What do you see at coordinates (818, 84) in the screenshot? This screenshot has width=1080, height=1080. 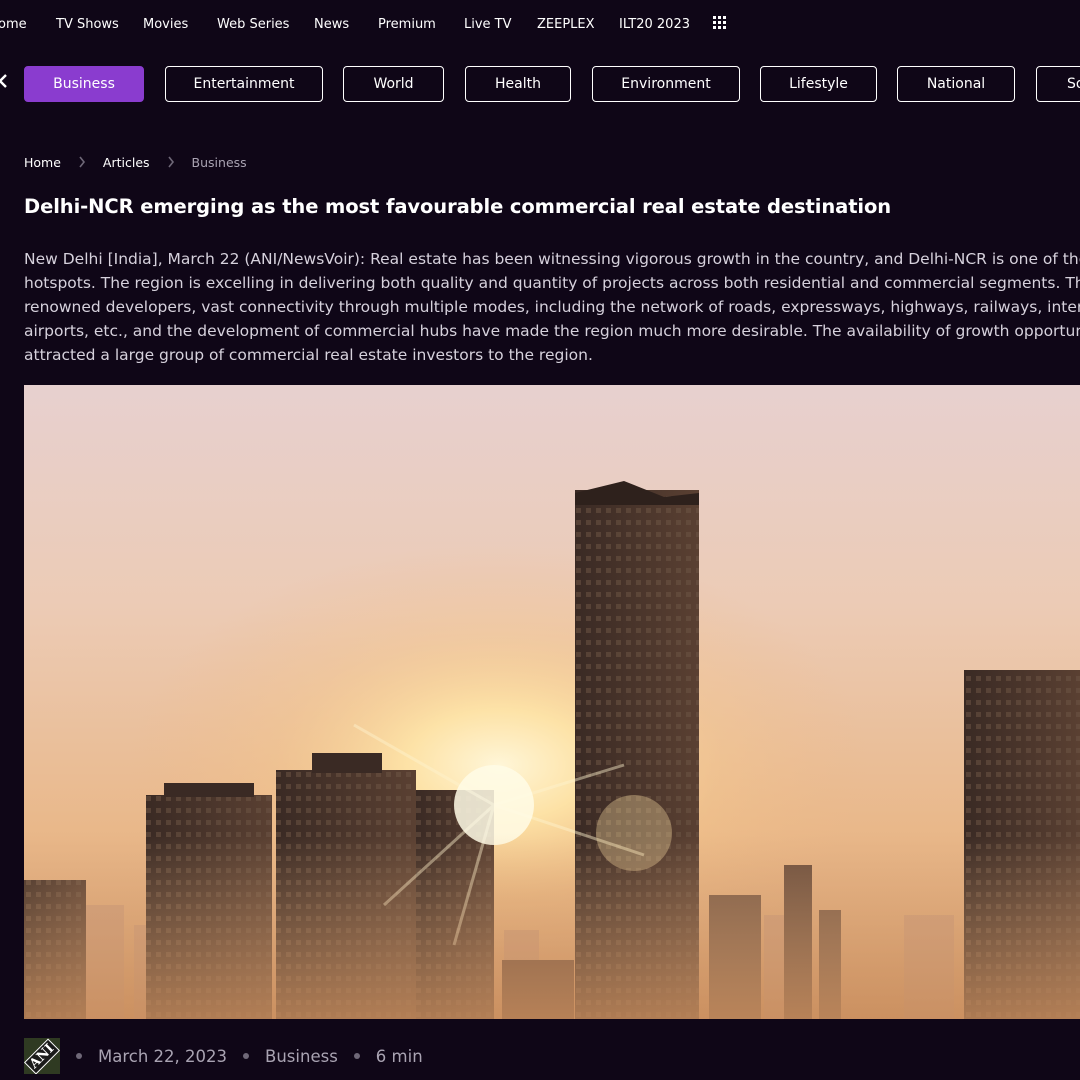 I see `category-chip-lifestyle: Lifestyle` at bounding box center [818, 84].